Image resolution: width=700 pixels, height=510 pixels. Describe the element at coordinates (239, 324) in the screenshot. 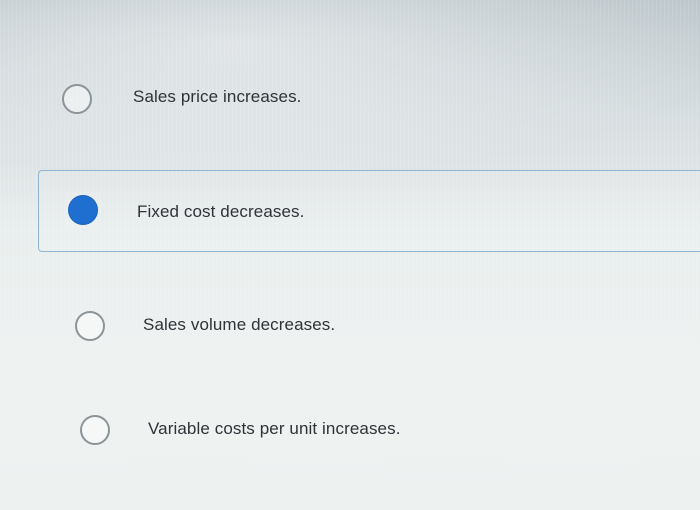

I see `answer-label: Sales volume decreases.` at that location.